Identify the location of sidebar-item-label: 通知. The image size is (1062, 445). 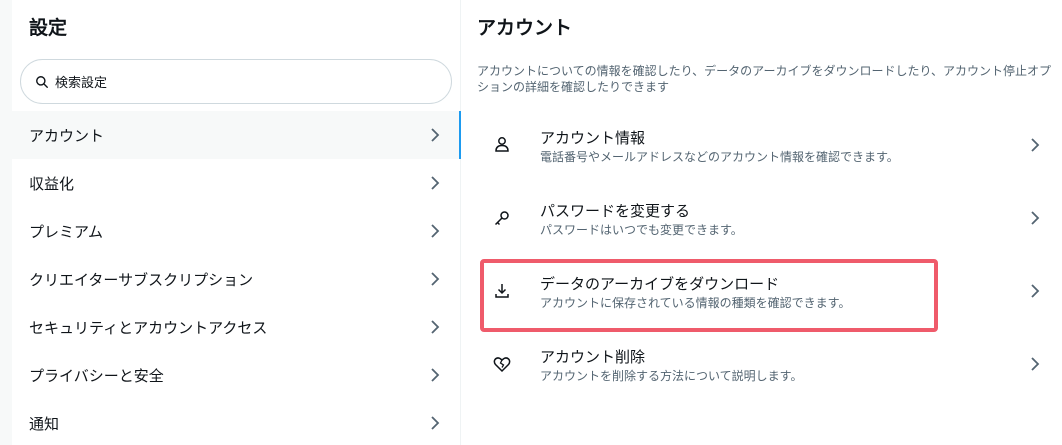
(44, 423).